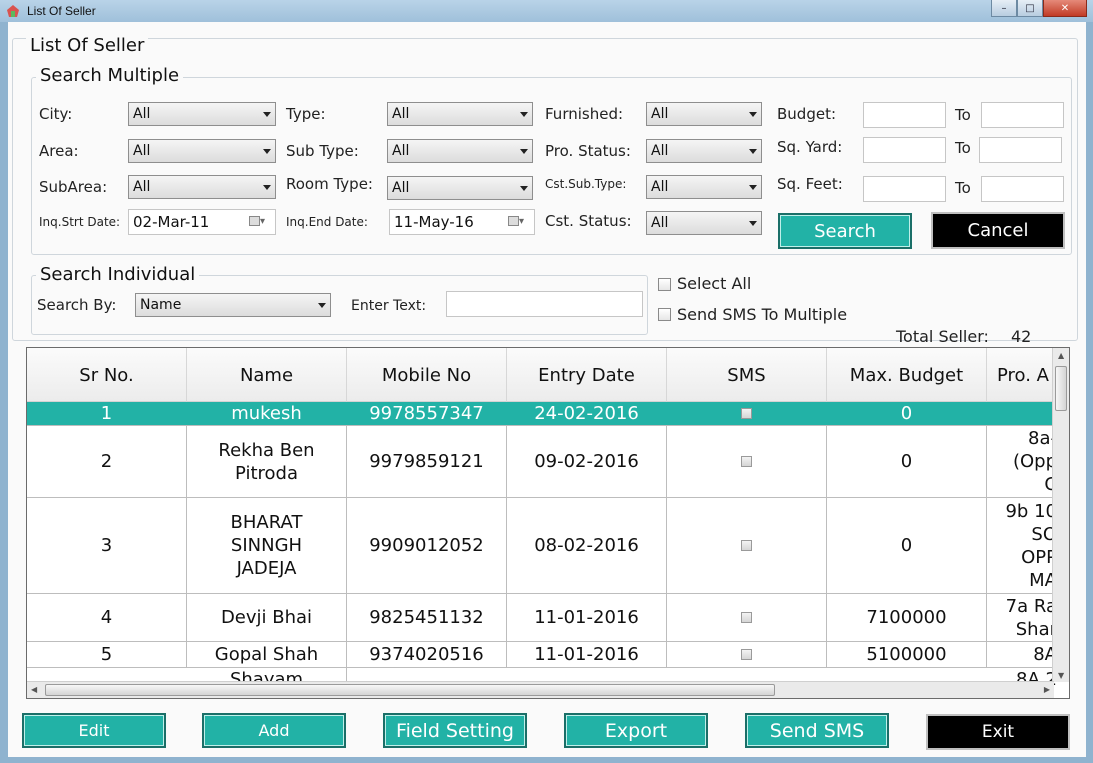 The height and width of the screenshot is (763, 1093). What do you see at coordinates (107, 461) in the screenshot?
I see `cell-sr: 2` at bounding box center [107, 461].